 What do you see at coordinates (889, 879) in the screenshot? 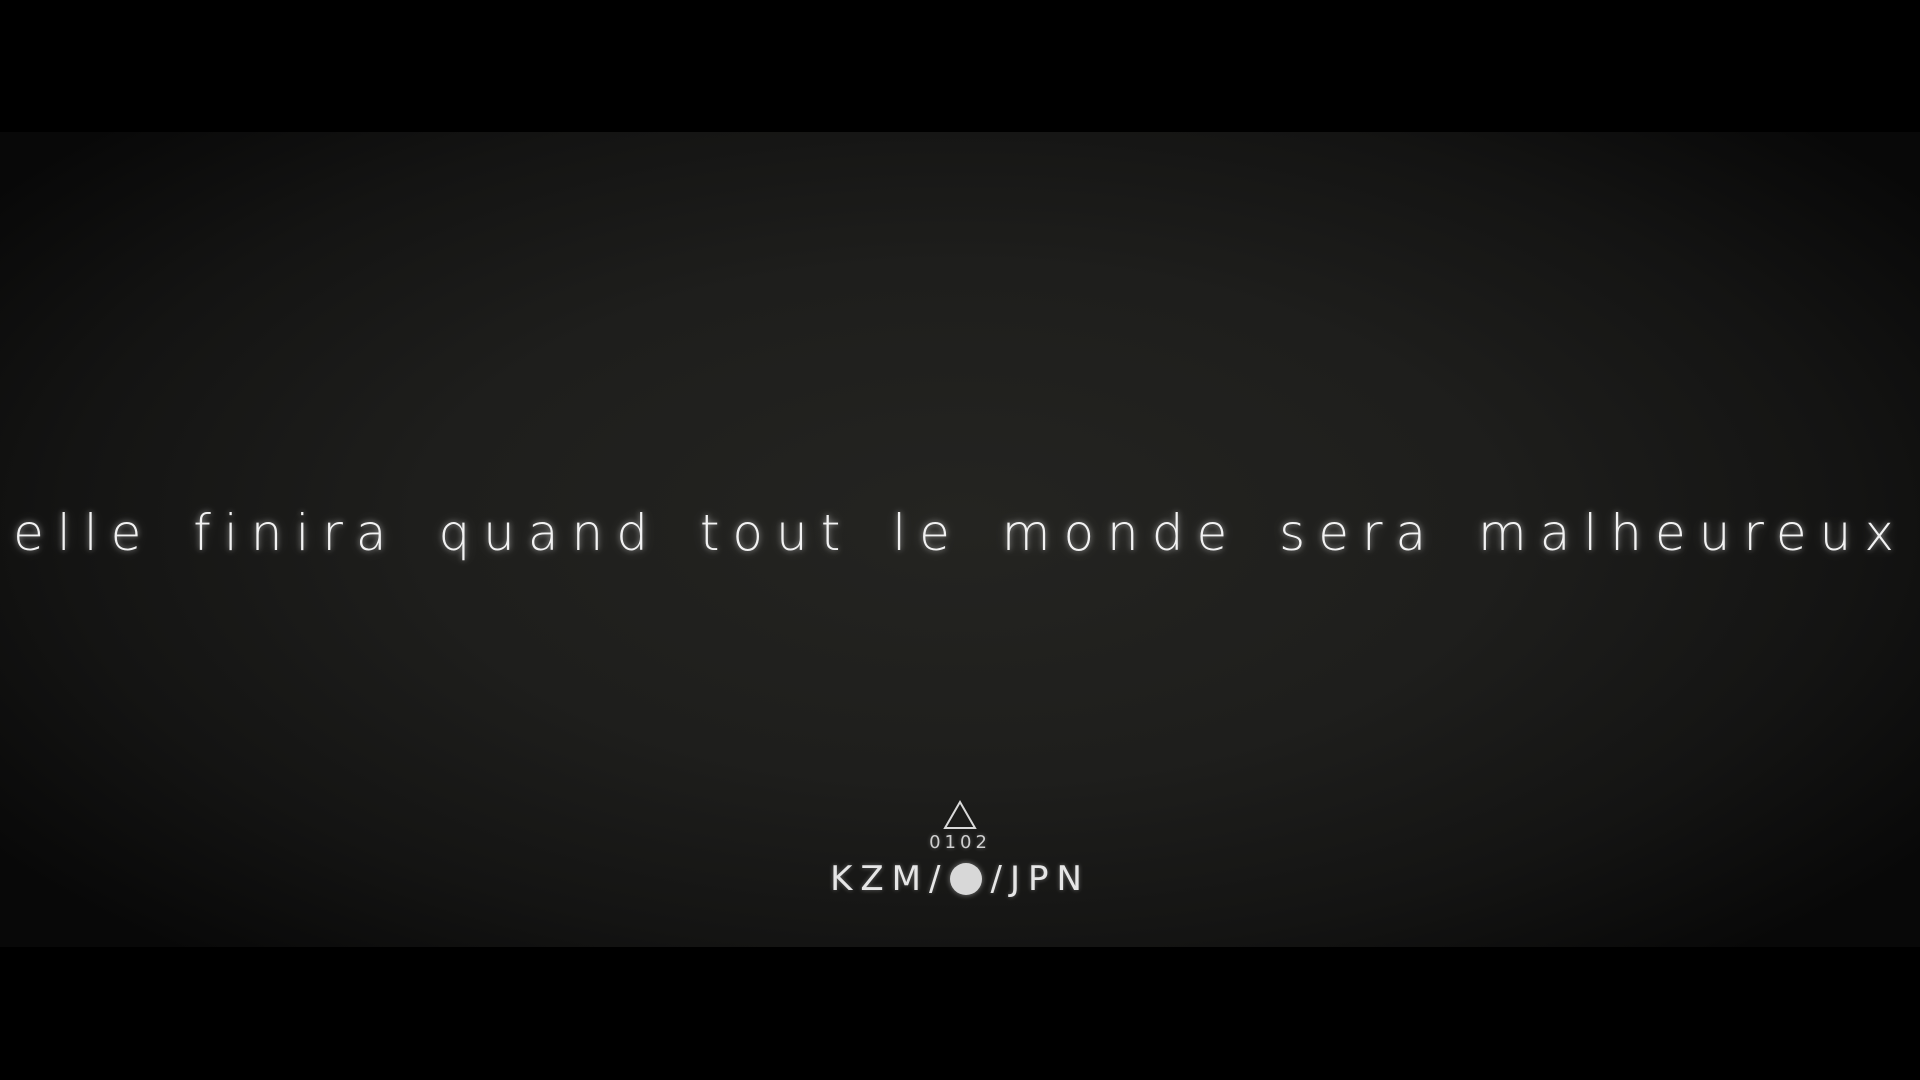
I see `logo-left-text: KZM/` at bounding box center [889, 879].